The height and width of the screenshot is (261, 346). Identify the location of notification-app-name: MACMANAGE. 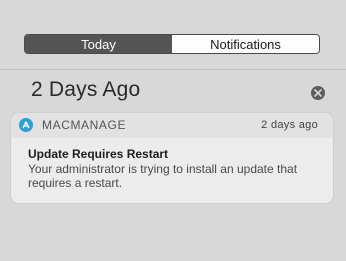
(84, 125).